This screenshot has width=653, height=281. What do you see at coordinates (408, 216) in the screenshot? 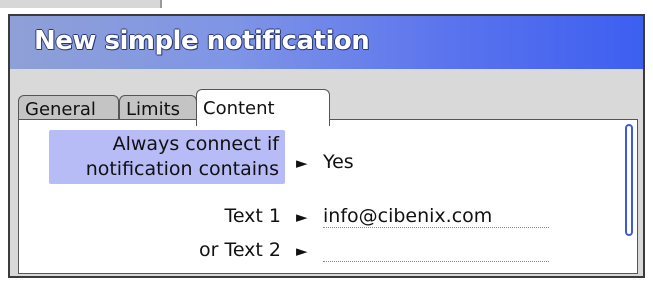
I see `text1-value: info@cibenix.com` at bounding box center [408, 216].